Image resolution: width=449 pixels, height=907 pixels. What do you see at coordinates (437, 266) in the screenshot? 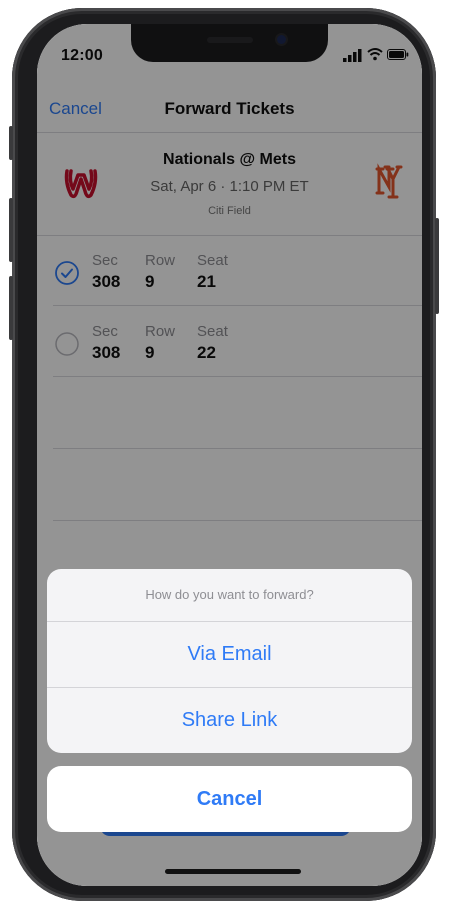
I see `power-button` at bounding box center [437, 266].